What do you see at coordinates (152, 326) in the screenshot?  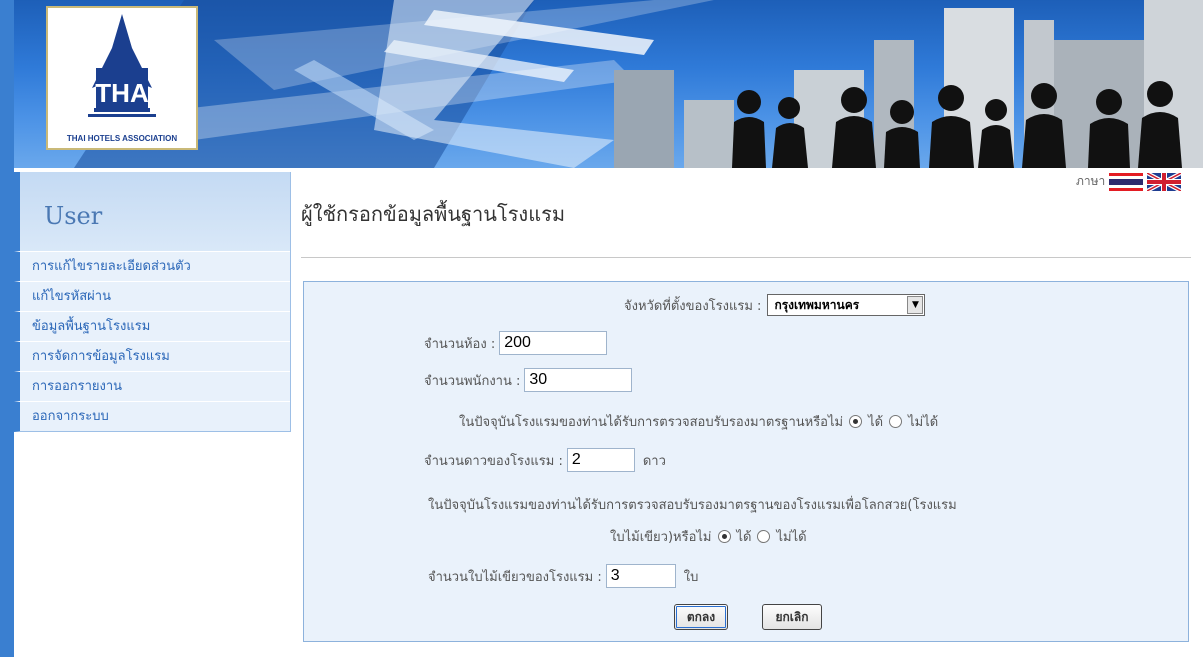 I see `sidebar-item-hotel-basic-info: ข้อมูลพื้นฐานโรงแรม` at bounding box center [152, 326].